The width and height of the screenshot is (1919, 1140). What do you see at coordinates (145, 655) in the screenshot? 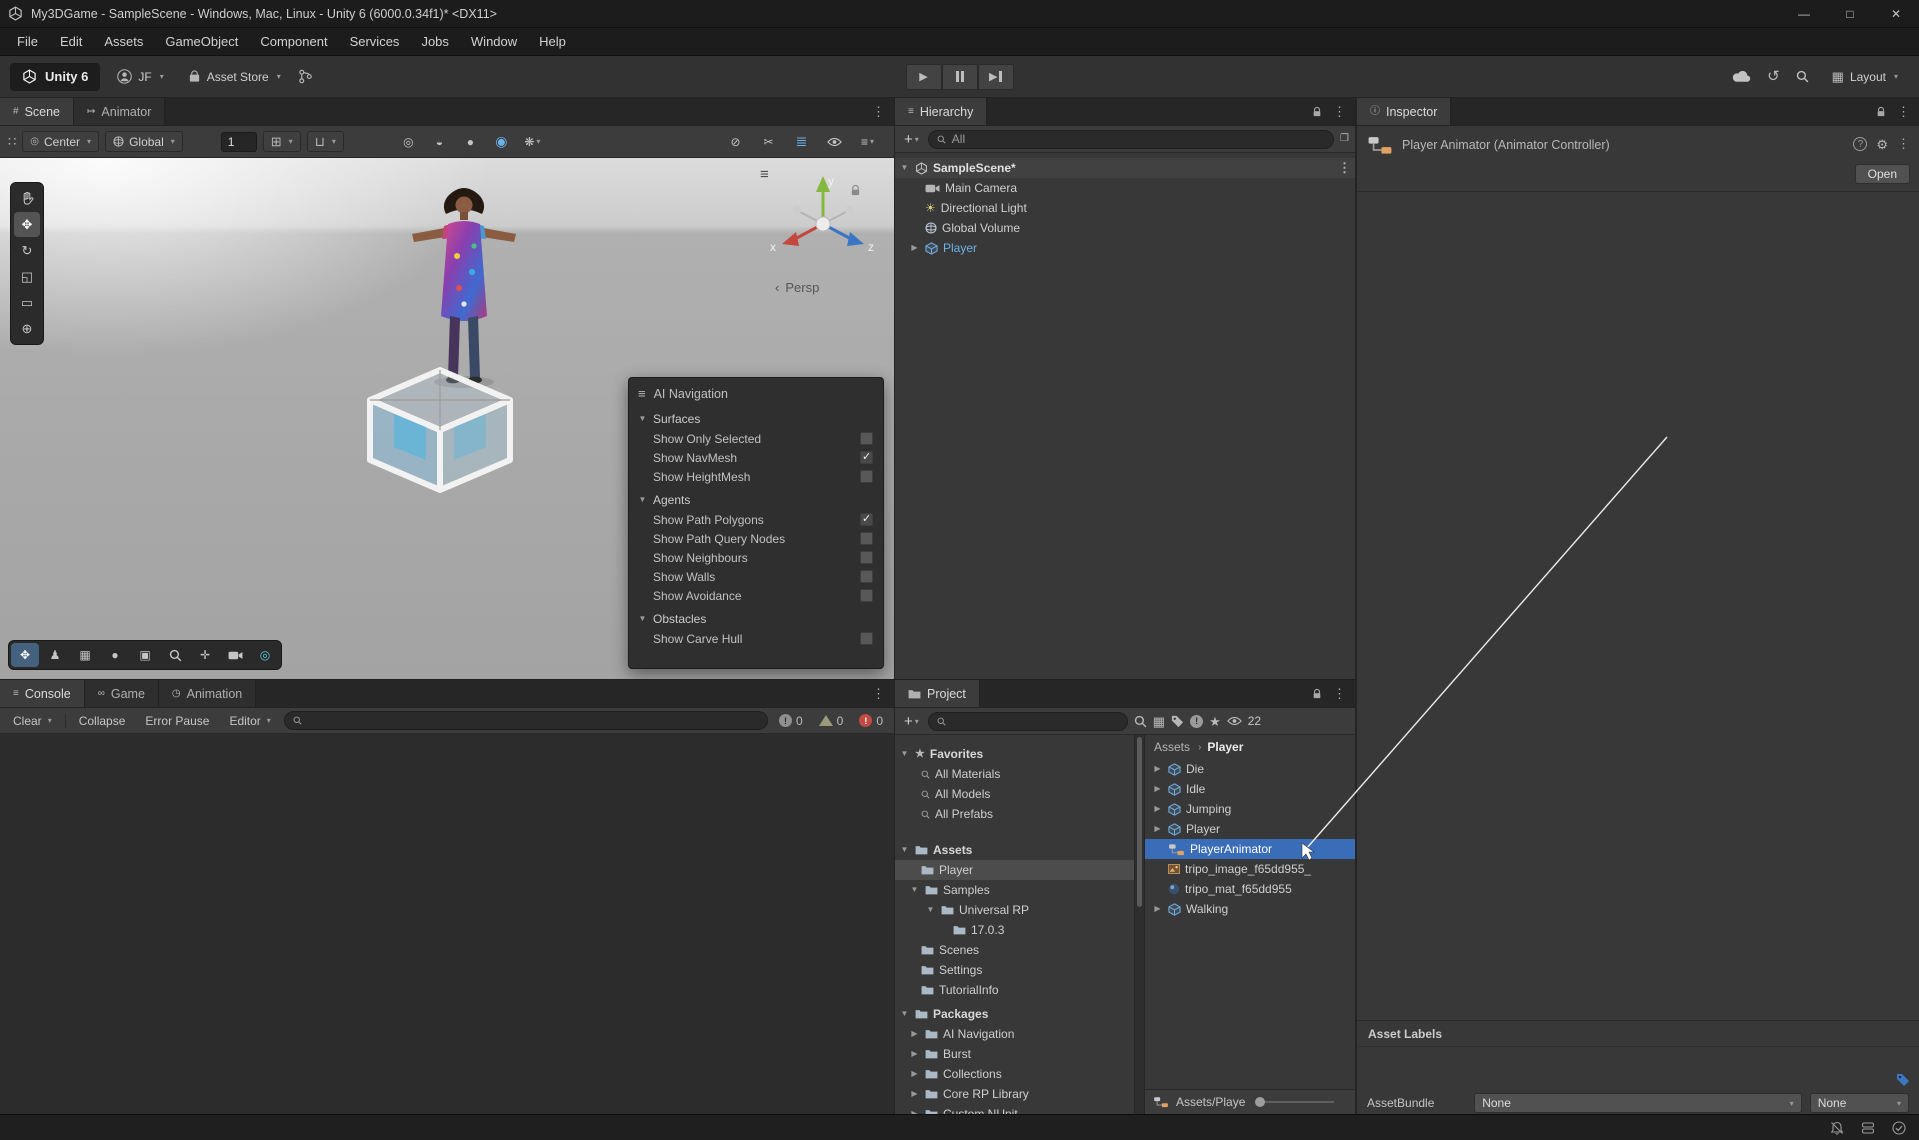
I see `voxel-tool-button: ▣` at bounding box center [145, 655].